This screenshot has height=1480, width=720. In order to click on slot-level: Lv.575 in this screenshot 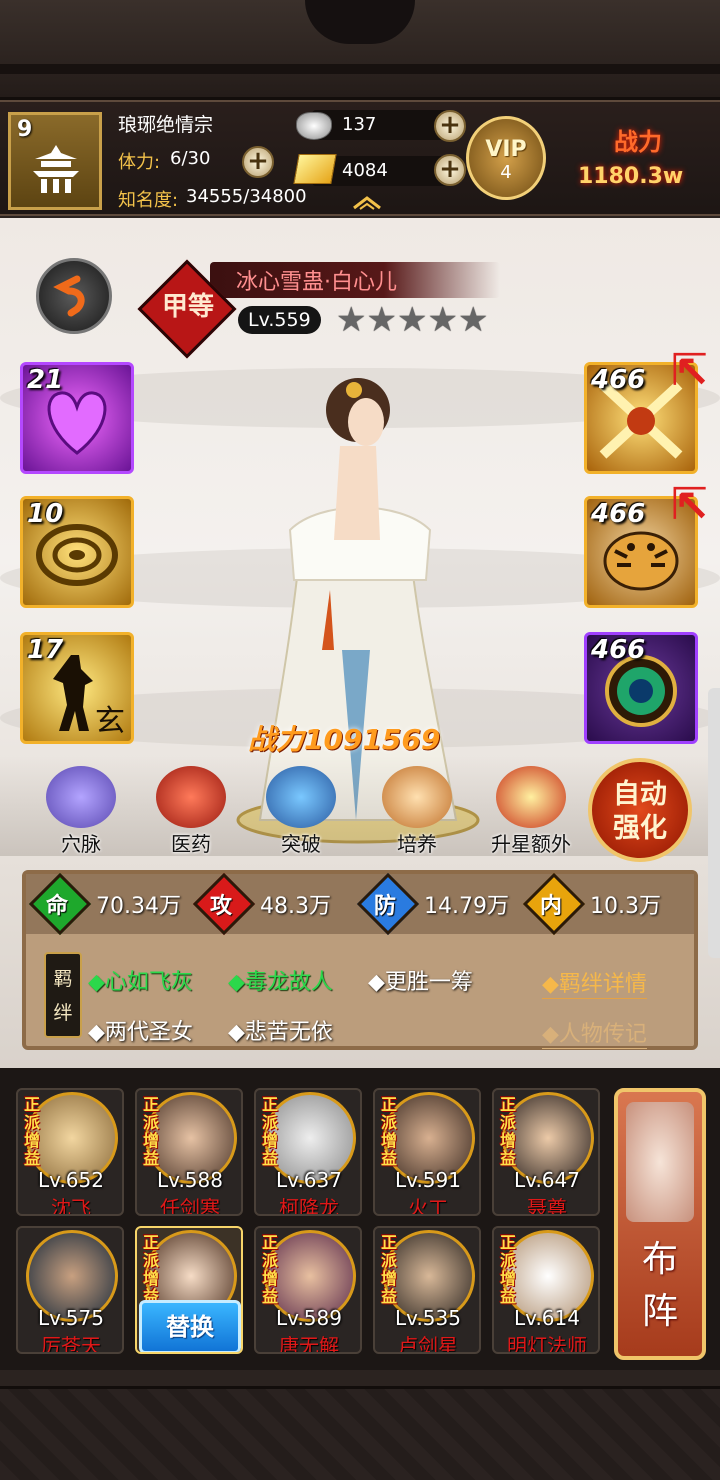, I will do `click(71, 1318)`.